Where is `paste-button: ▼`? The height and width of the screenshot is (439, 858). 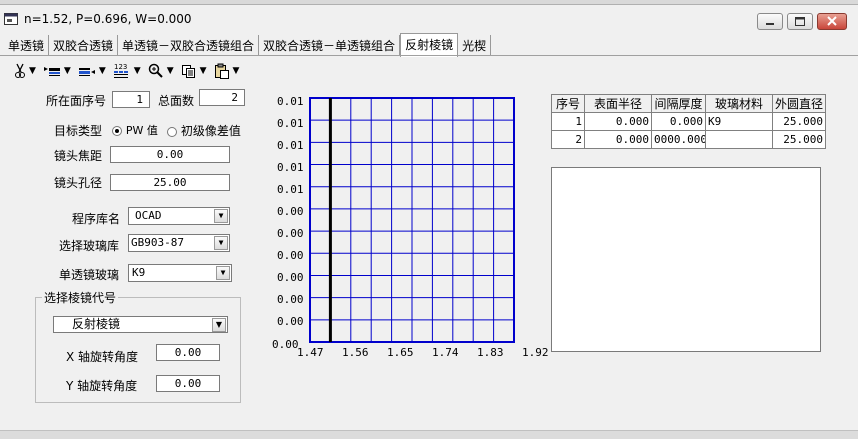
paste-button: ▼ is located at coordinates (226, 71).